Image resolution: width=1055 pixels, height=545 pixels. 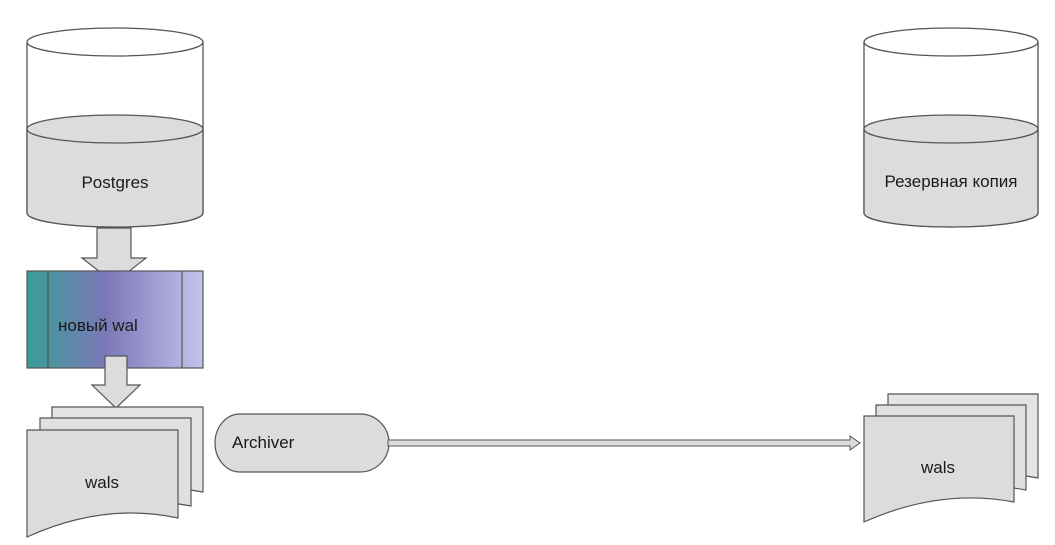 What do you see at coordinates (115, 127) in the screenshot?
I see `postgres-database: Postgres` at bounding box center [115, 127].